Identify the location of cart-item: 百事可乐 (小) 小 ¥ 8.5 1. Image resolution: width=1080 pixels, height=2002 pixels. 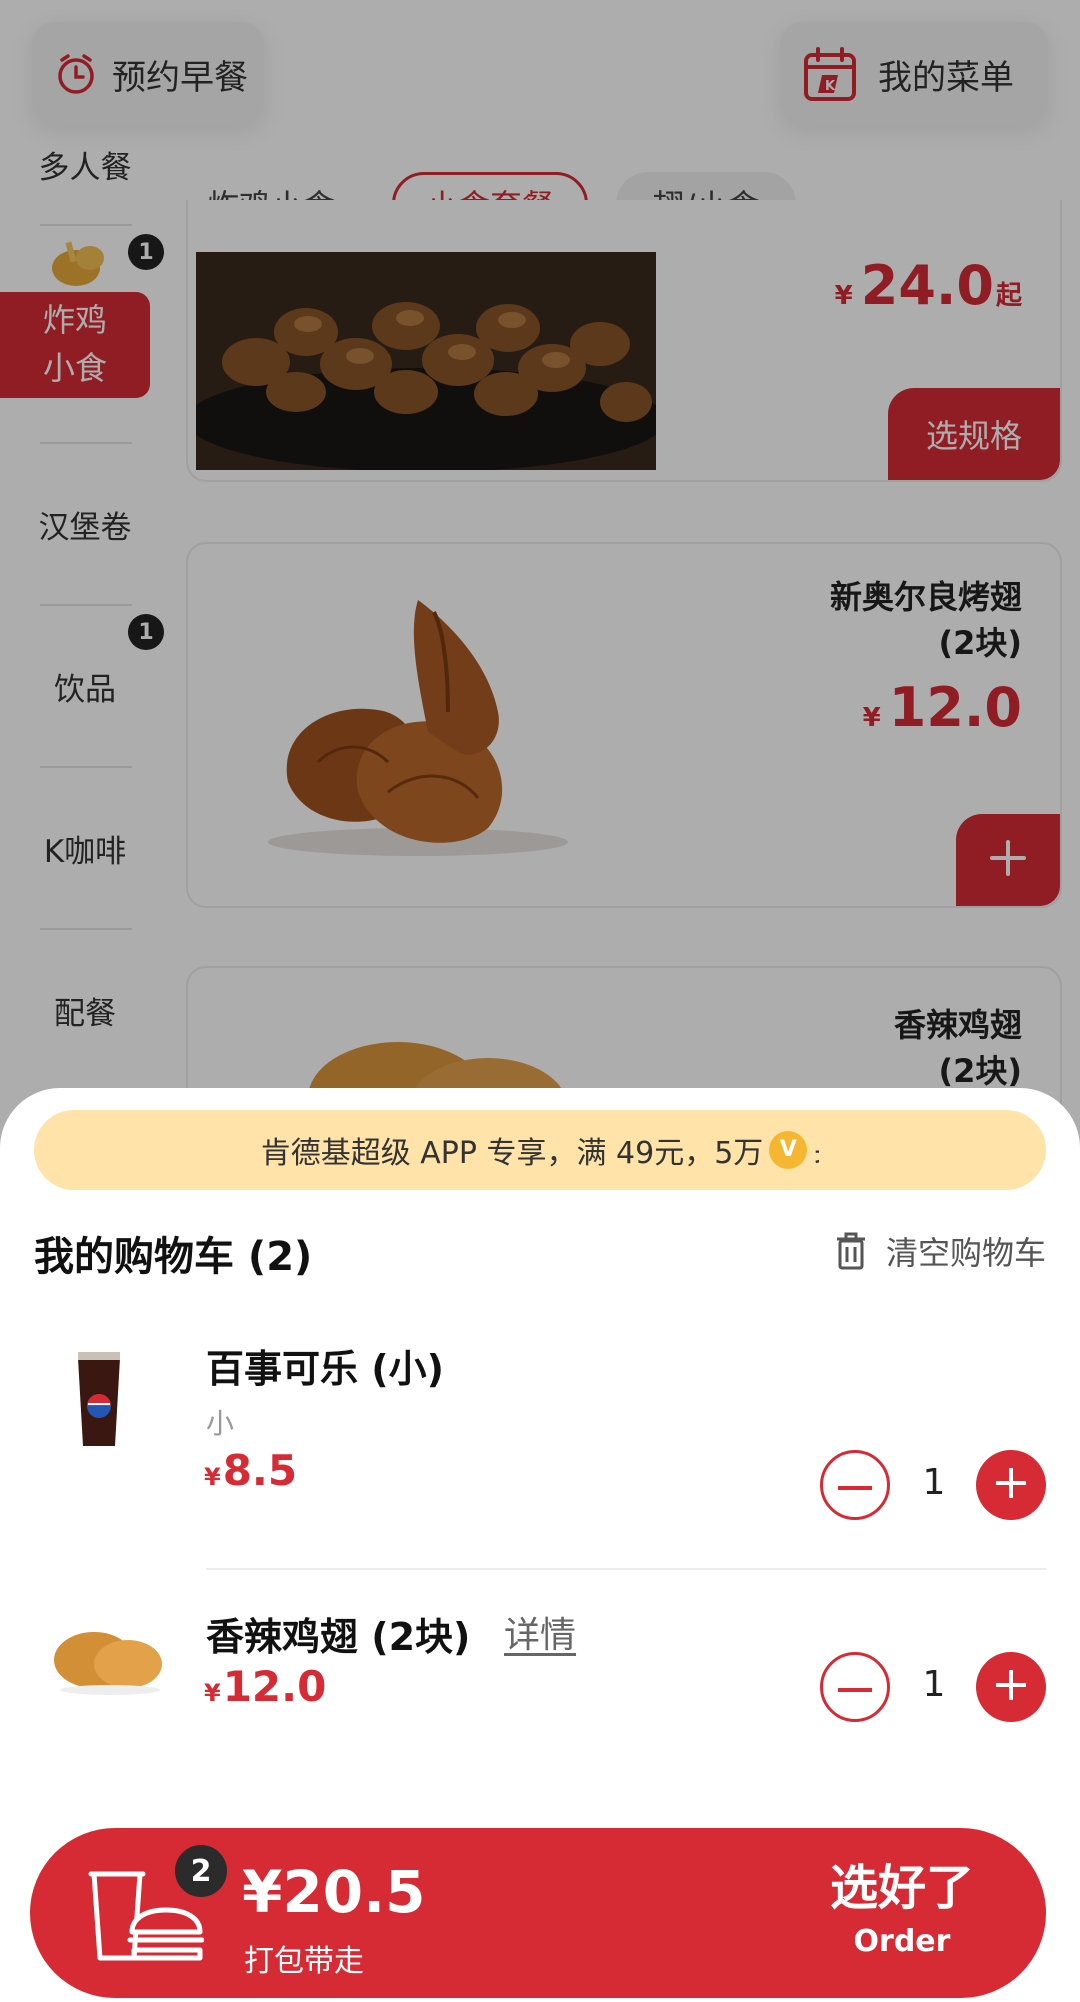
(540, 1427).